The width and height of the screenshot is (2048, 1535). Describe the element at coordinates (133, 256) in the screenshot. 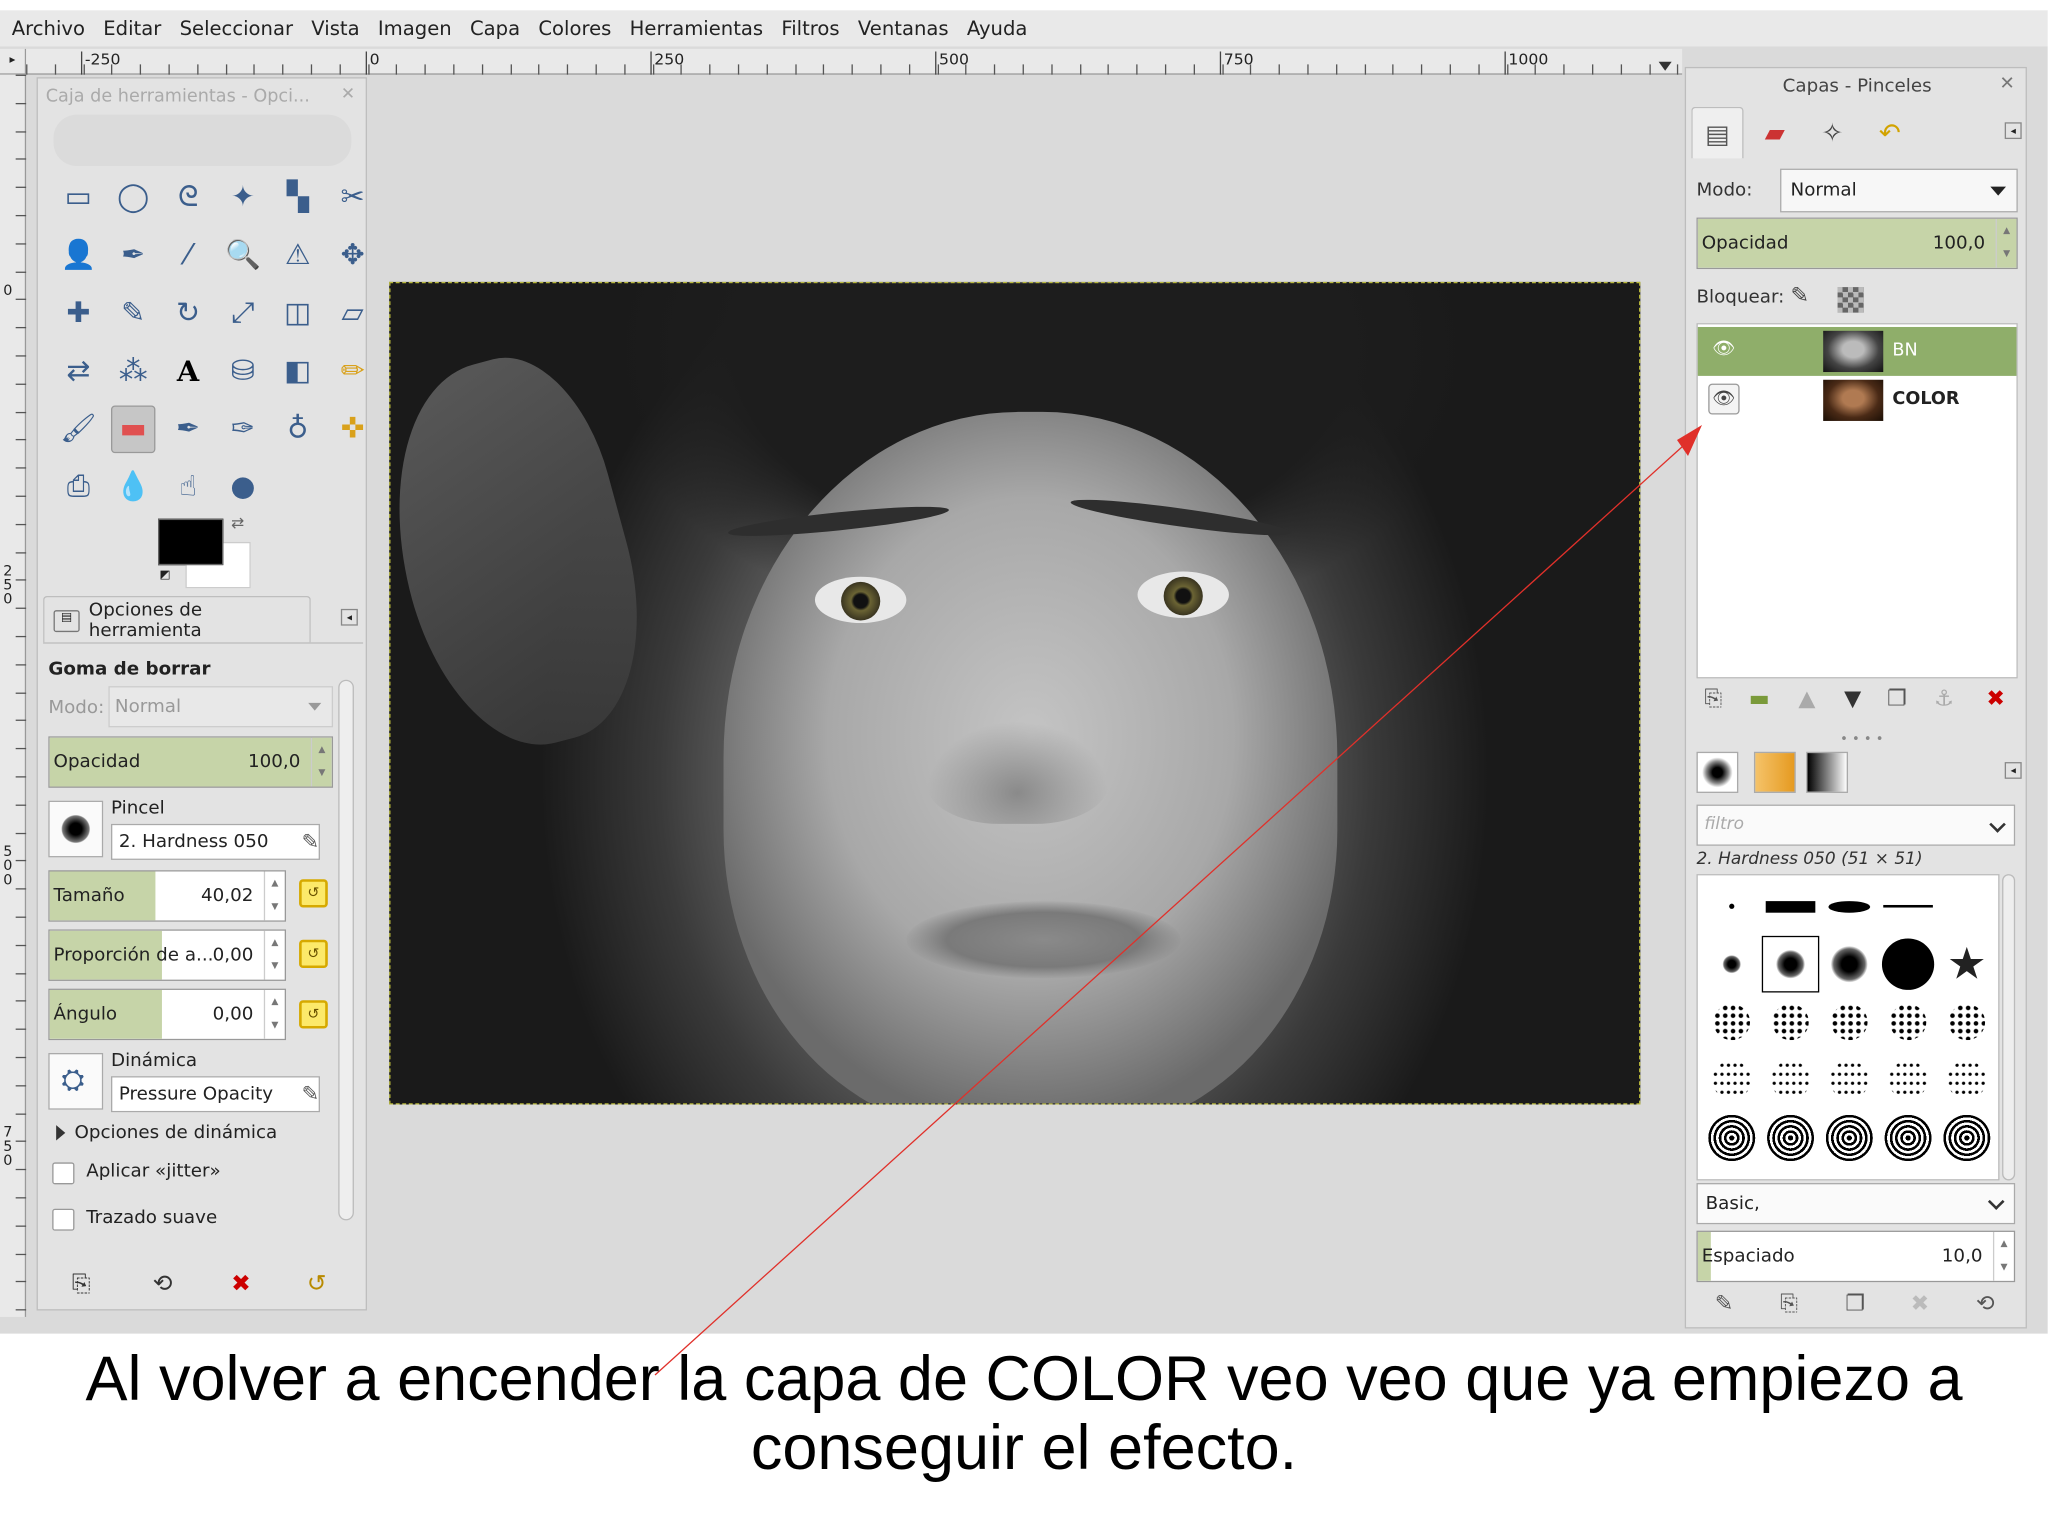

I see `paths-icon: ✒` at that location.